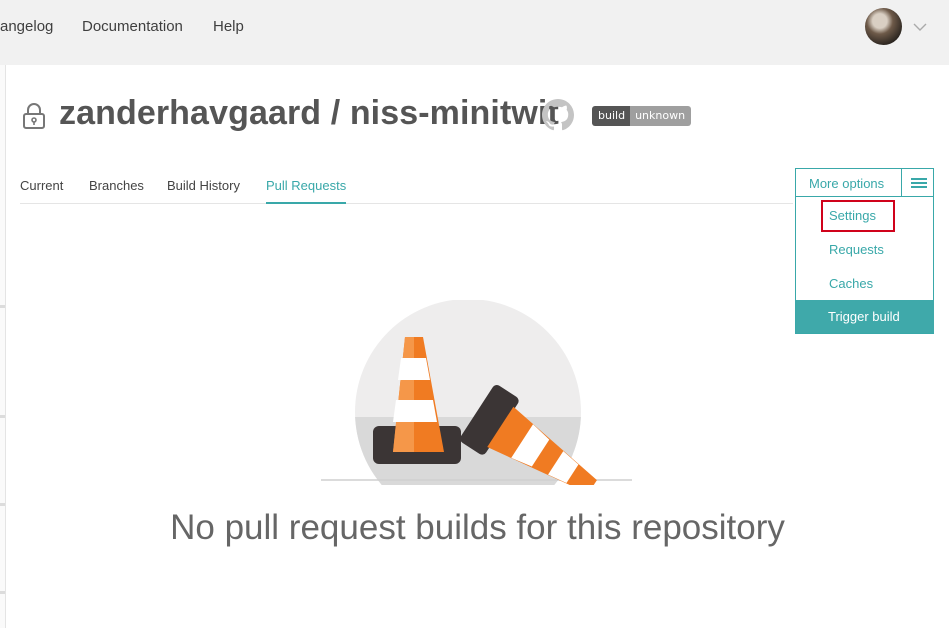 The image size is (949, 628). I want to click on repo-owner: zanderhavgaard, so click(190, 113).